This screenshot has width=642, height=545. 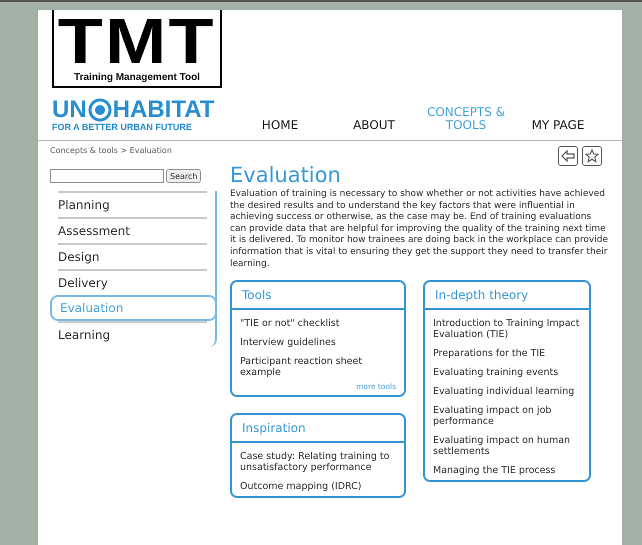 What do you see at coordinates (280, 125) in the screenshot?
I see `nav-link: HOME` at bounding box center [280, 125].